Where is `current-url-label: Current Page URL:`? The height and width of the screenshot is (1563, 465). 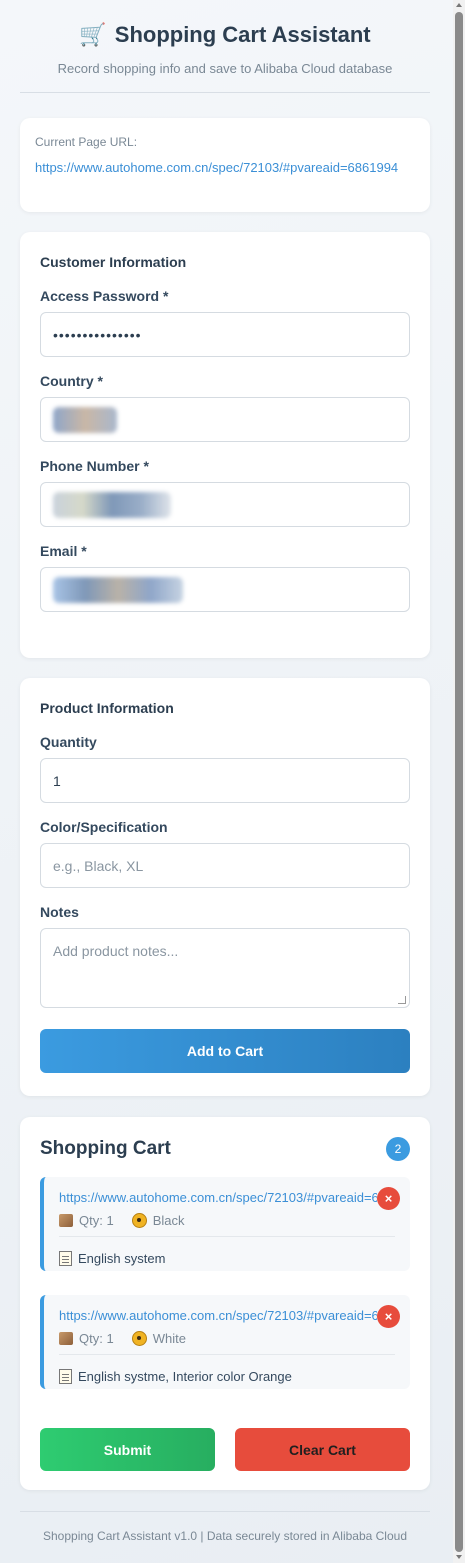
current-url-label: Current Page URL: is located at coordinates (86, 142).